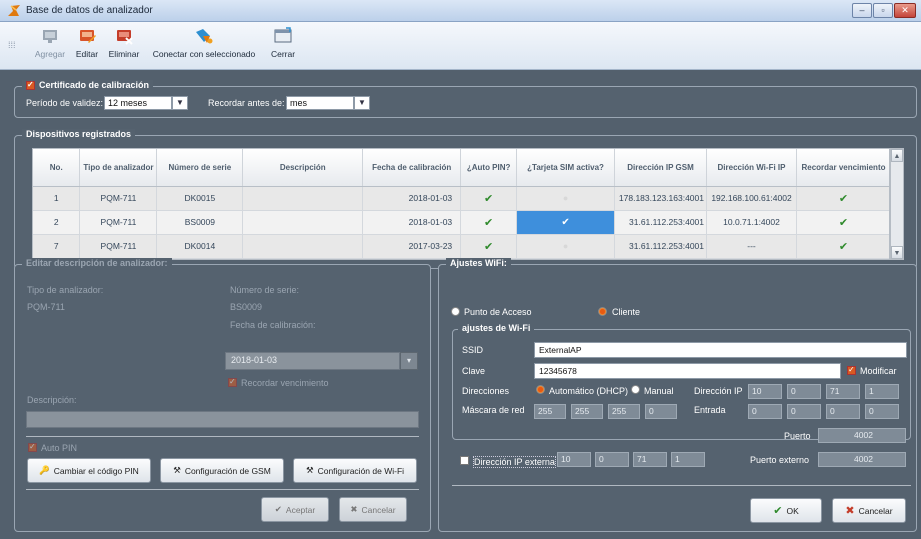  What do you see at coordinates (57, 246) in the screenshot?
I see `cell-no: 7` at bounding box center [57, 246].